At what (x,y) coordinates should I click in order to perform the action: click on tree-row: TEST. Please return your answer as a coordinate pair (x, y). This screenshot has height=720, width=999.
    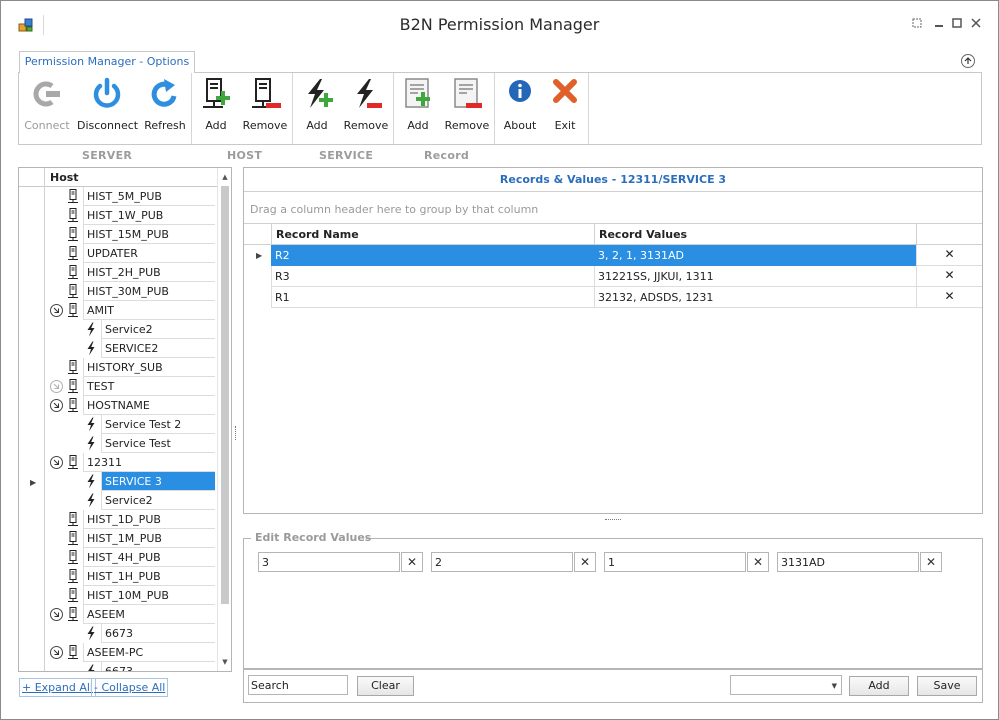
    Looking at the image, I should click on (118, 386).